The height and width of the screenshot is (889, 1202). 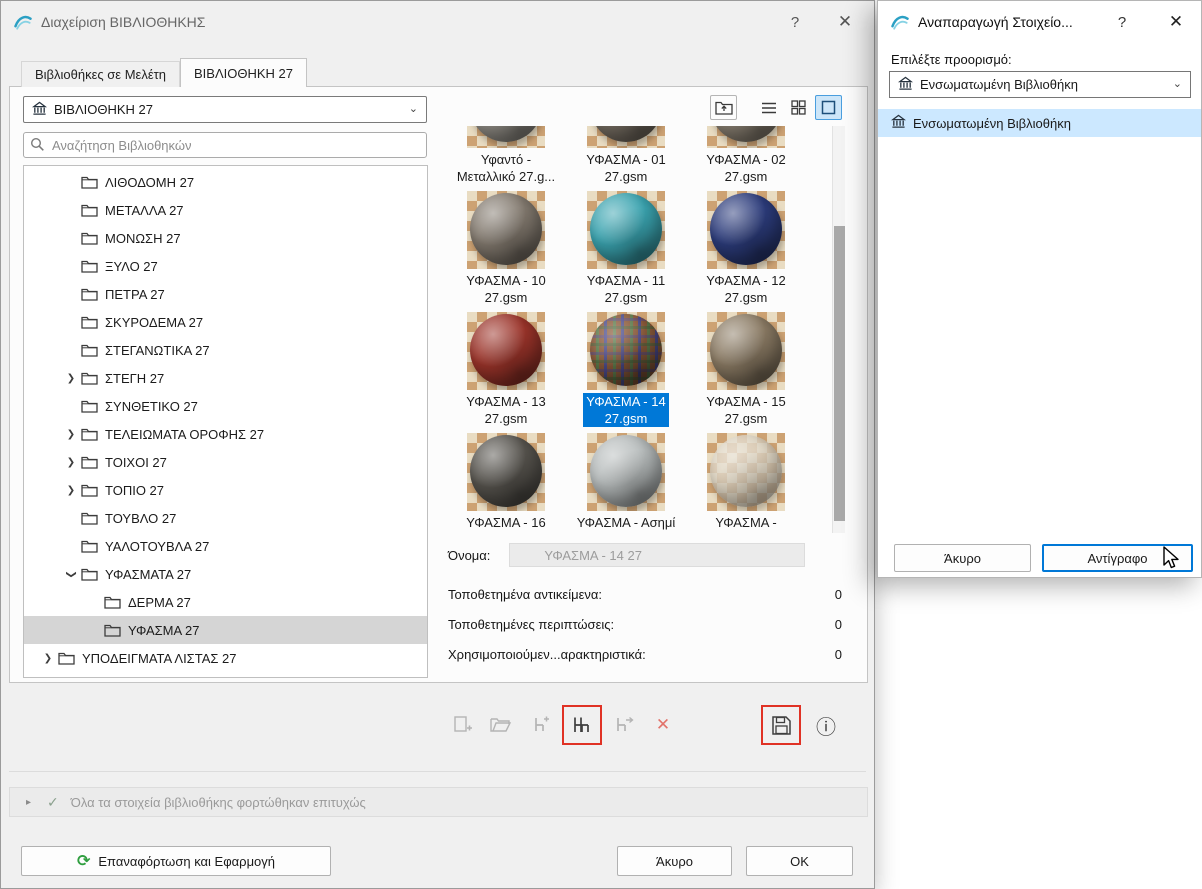 What do you see at coordinates (826, 725) in the screenshot?
I see `info-button: ⓘ` at bounding box center [826, 725].